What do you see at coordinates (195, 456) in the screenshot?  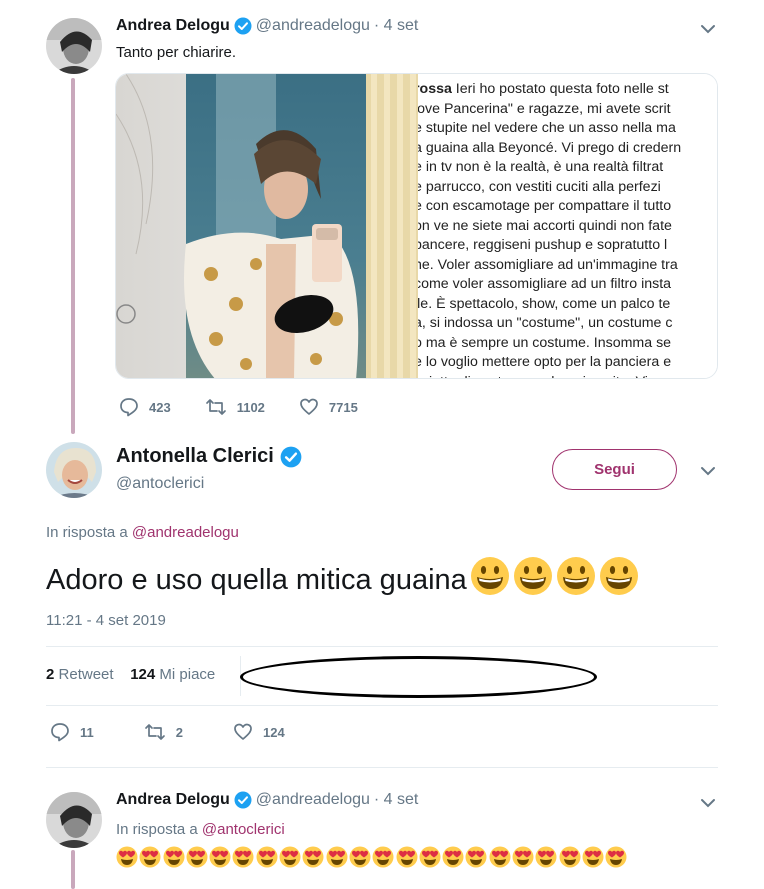 I see `display-name: Antonella Clerici` at bounding box center [195, 456].